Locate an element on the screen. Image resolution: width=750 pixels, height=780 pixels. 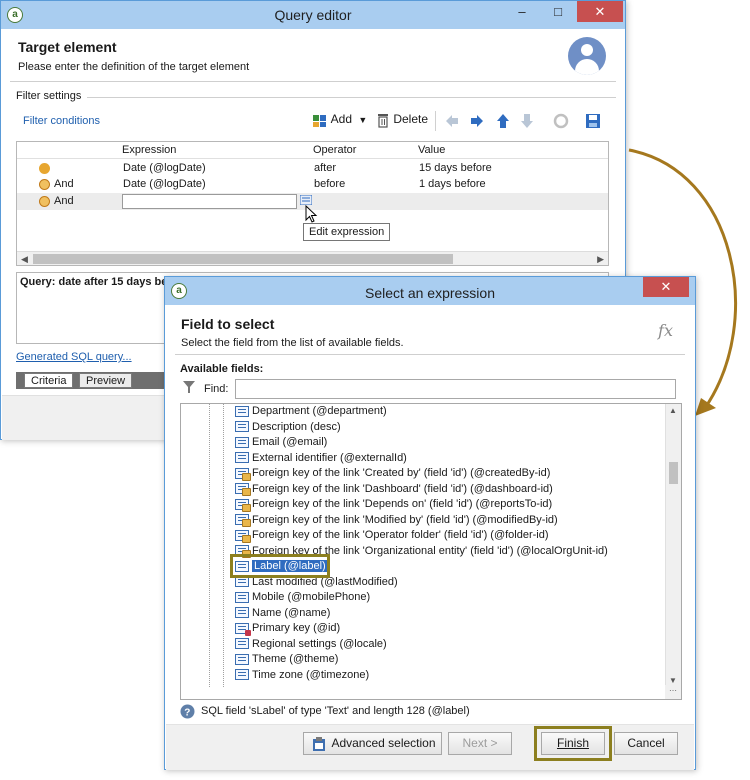
arrow-up-icon is located at coordinates (503, 121).